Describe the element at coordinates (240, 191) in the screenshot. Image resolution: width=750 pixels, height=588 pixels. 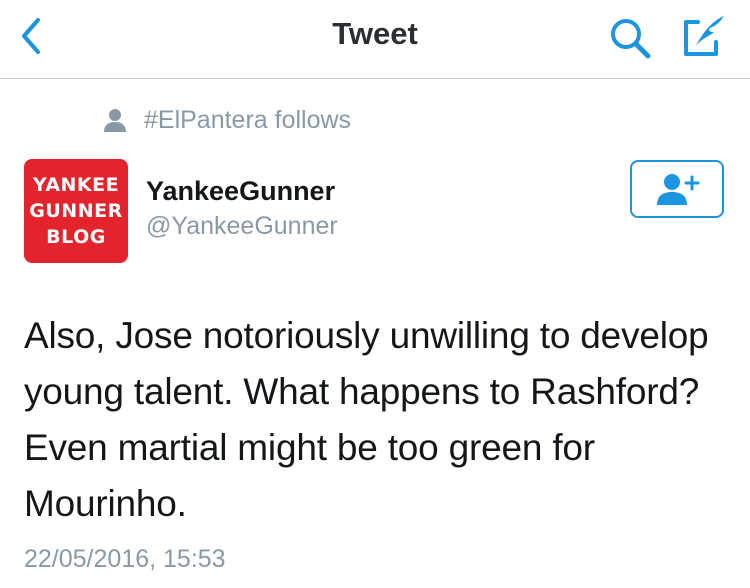
I see `display-name: YankeeGunner` at that location.